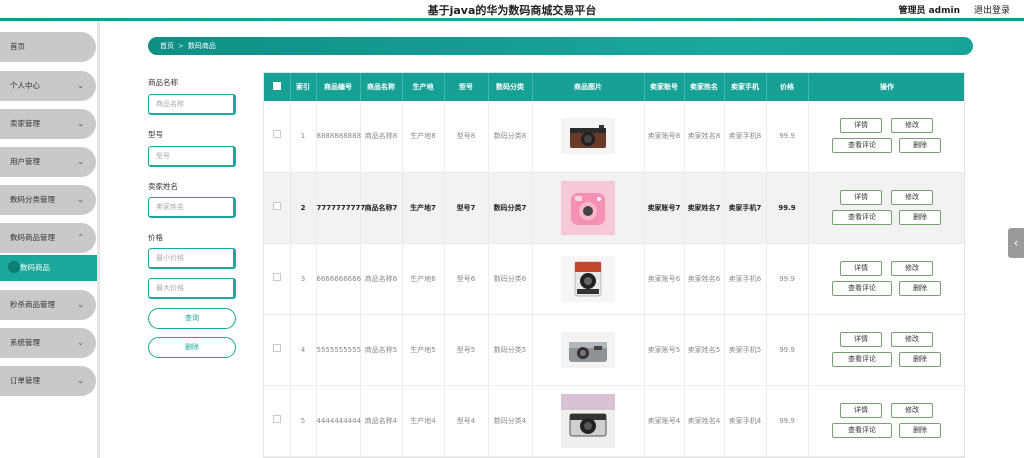 The height and width of the screenshot is (458, 1024). I want to click on sidebar-item-label: 用户管理, so click(25, 161).